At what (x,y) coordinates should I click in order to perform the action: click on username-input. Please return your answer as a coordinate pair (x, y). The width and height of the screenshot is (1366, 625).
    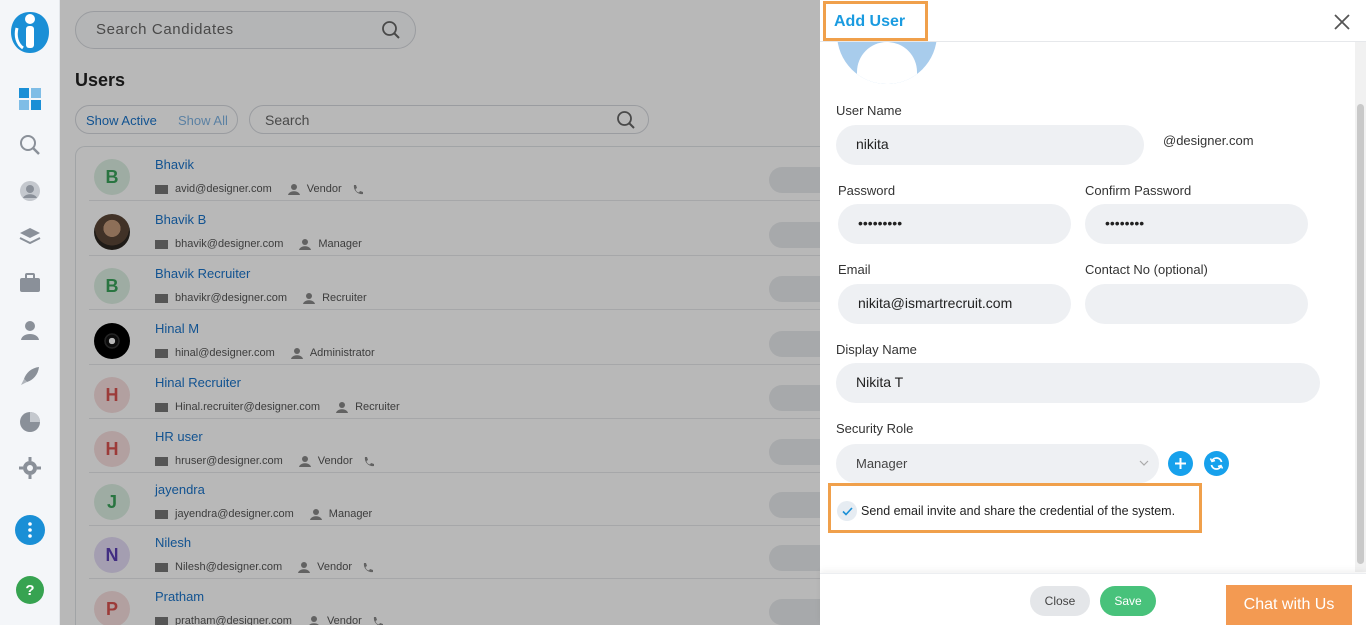
    Looking at the image, I should click on (987, 144).